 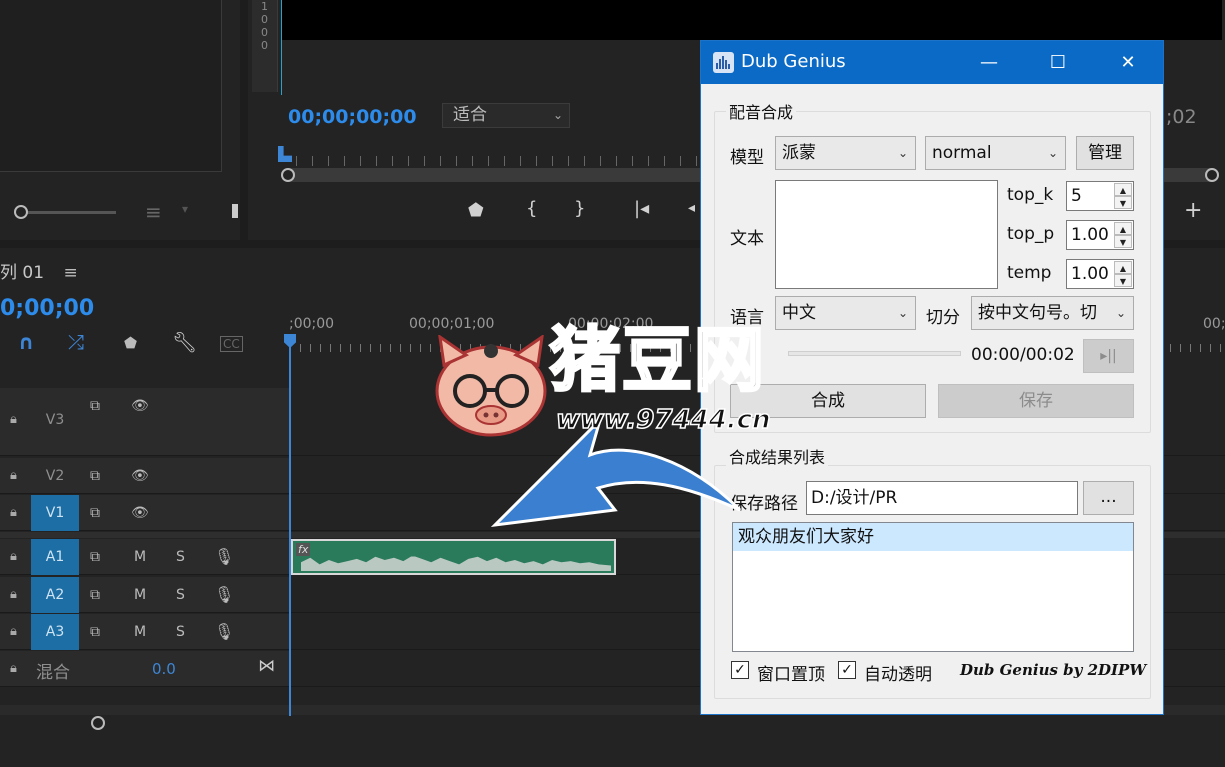 I want to click on playback-progress, so click(x=874, y=353).